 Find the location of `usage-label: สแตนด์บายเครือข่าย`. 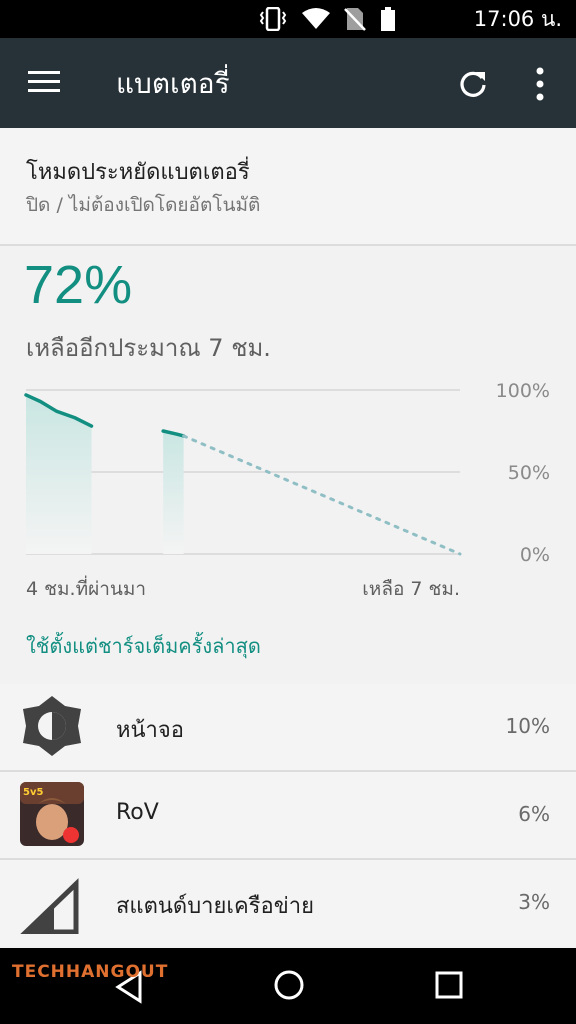

usage-label: สแตนด์บายเครือข่าย is located at coordinates (215, 906).